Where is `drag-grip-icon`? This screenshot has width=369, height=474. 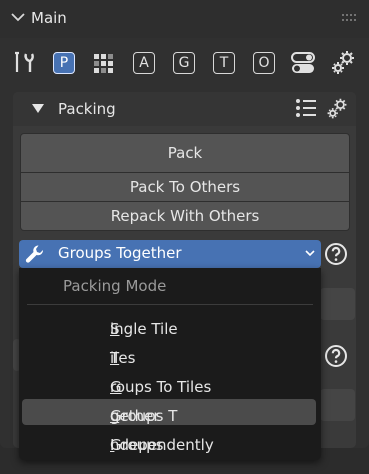 drag-grip-icon is located at coordinates (349, 18).